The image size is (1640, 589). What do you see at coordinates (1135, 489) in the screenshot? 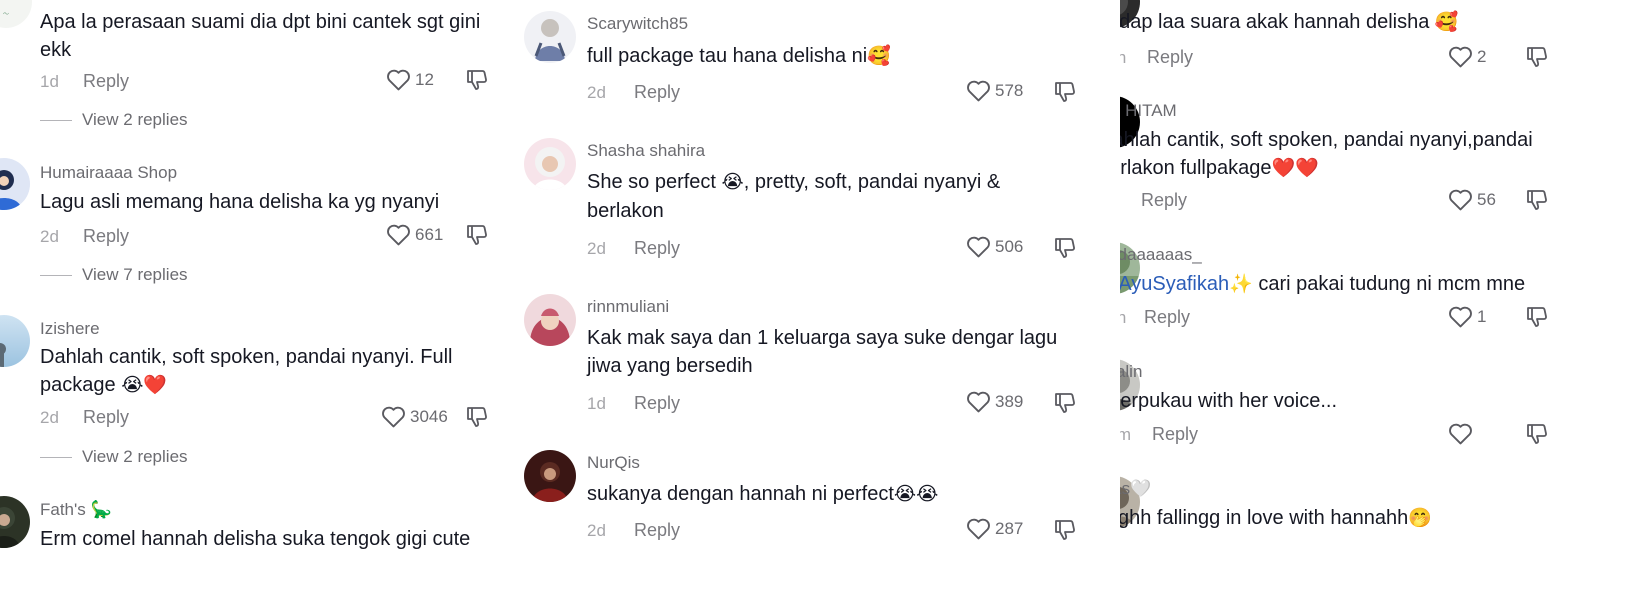
I see `username: Mas🤍` at bounding box center [1135, 489].